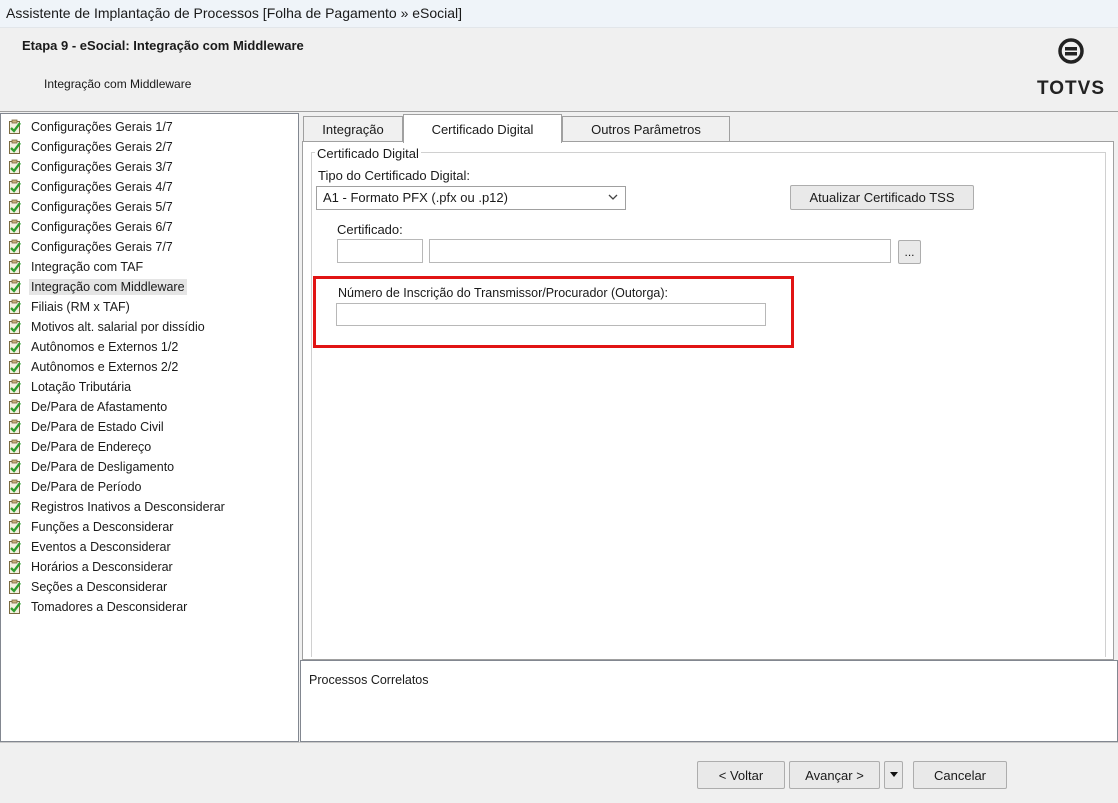  I want to click on next-button: Avançar >, so click(834, 775).